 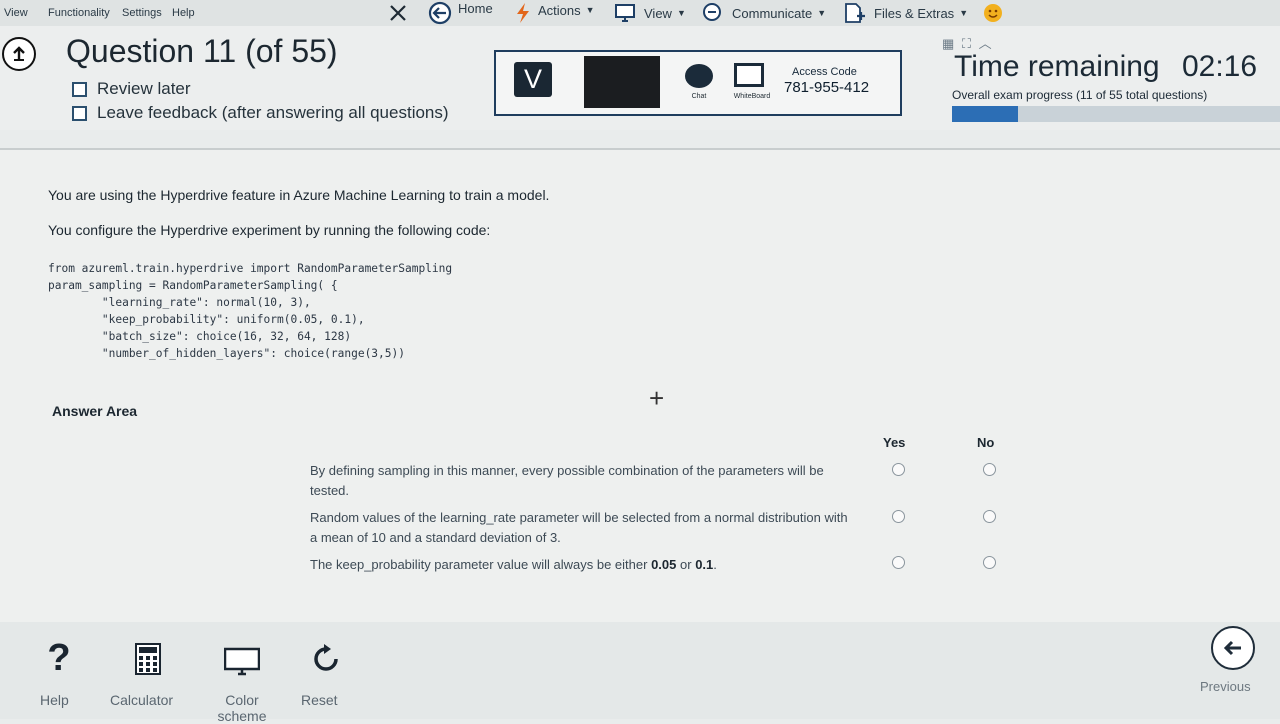 What do you see at coordinates (1219, 66) in the screenshot?
I see `time-remaining-value: 02:16` at bounding box center [1219, 66].